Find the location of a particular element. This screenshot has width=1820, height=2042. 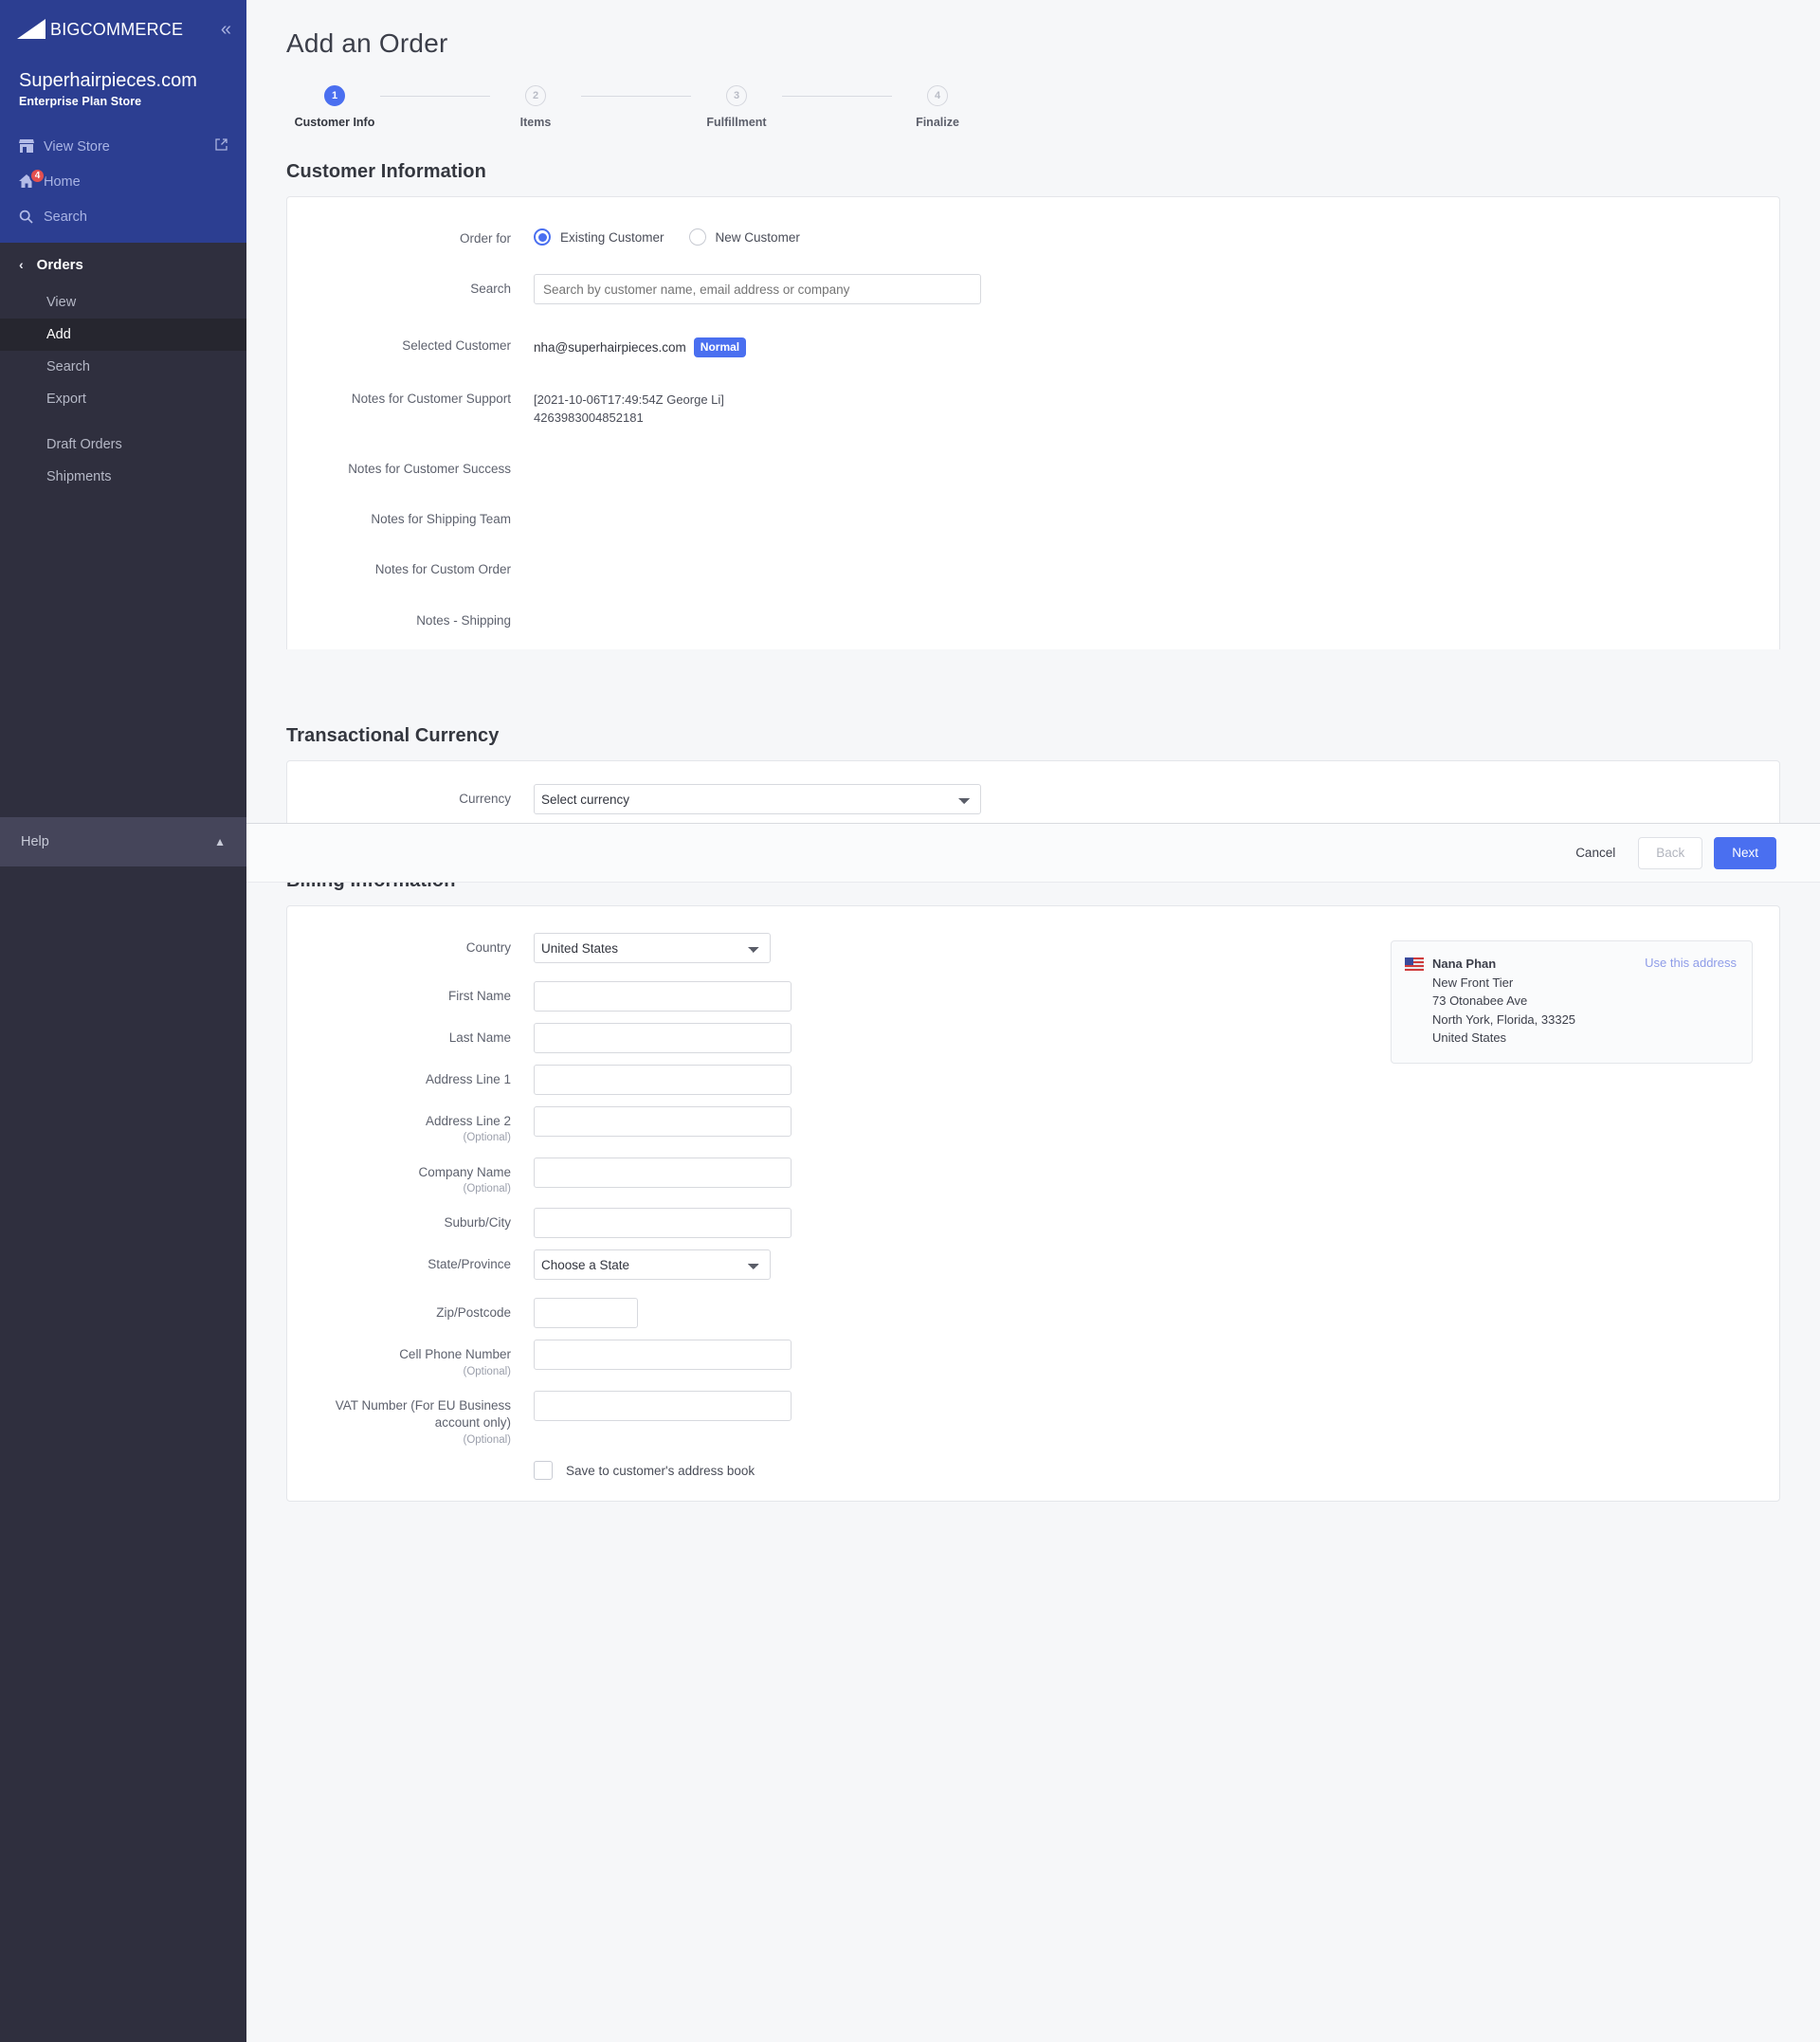

last-name-row: Last Name is located at coordinates (839, 1037).